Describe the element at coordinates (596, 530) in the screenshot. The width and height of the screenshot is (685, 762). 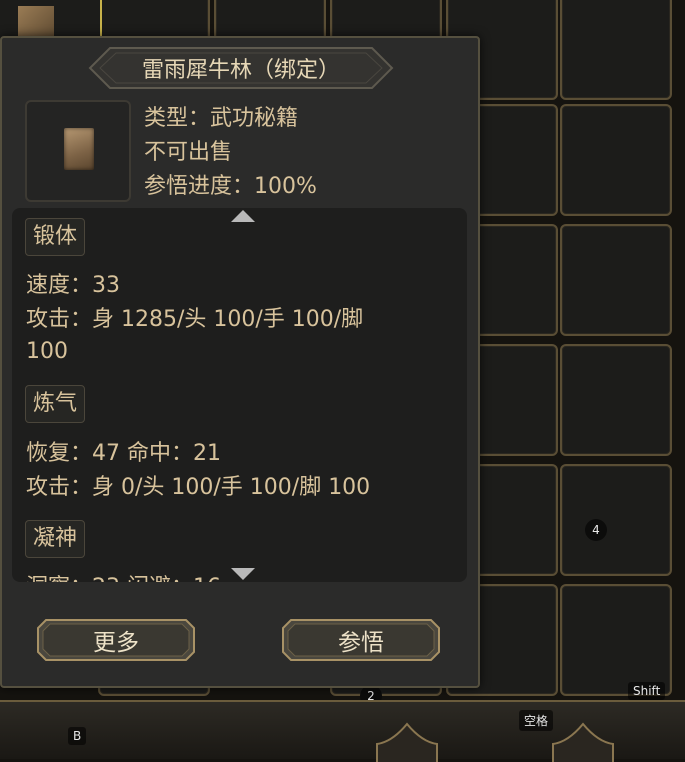
I see `slot-number-badge: 4` at that location.